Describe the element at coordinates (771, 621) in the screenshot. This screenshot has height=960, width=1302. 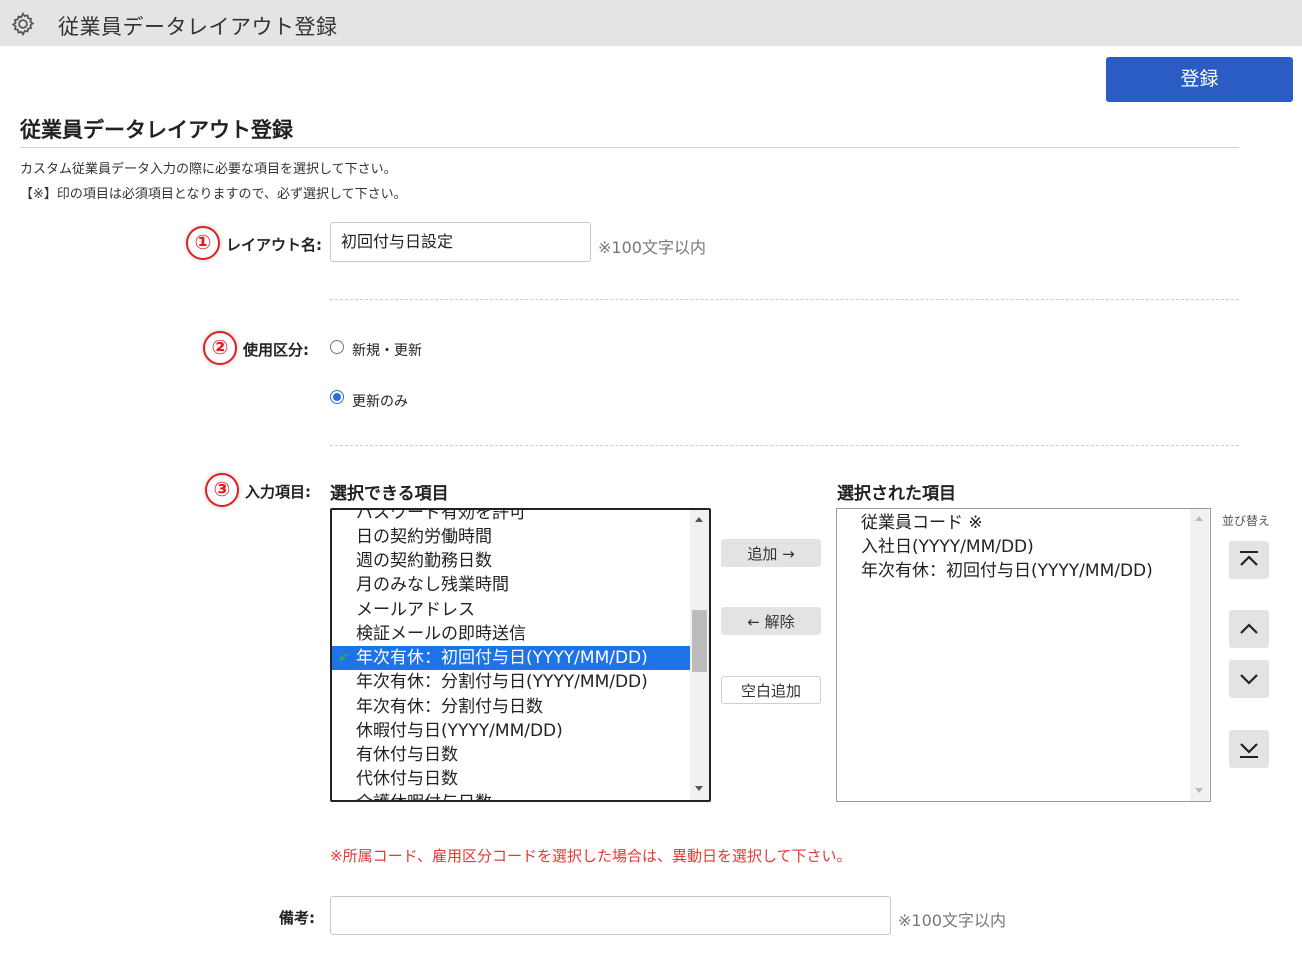
I see `remove-button: ← 解除` at that location.